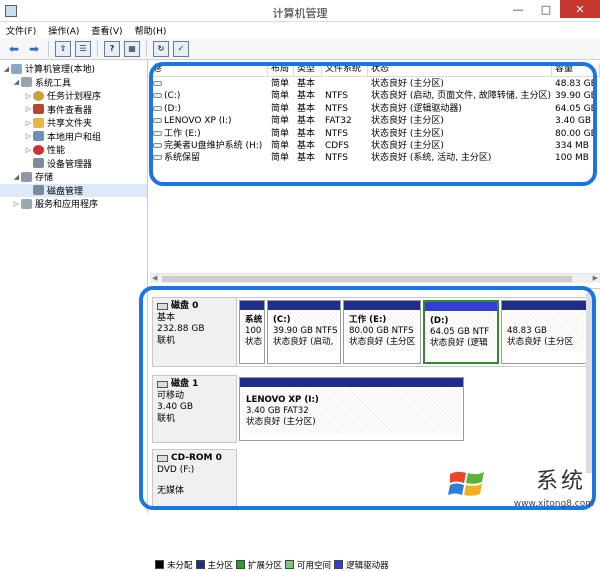 The height and width of the screenshot is (571, 600). I want to click on legend-swatch-logical, so click(339, 564).